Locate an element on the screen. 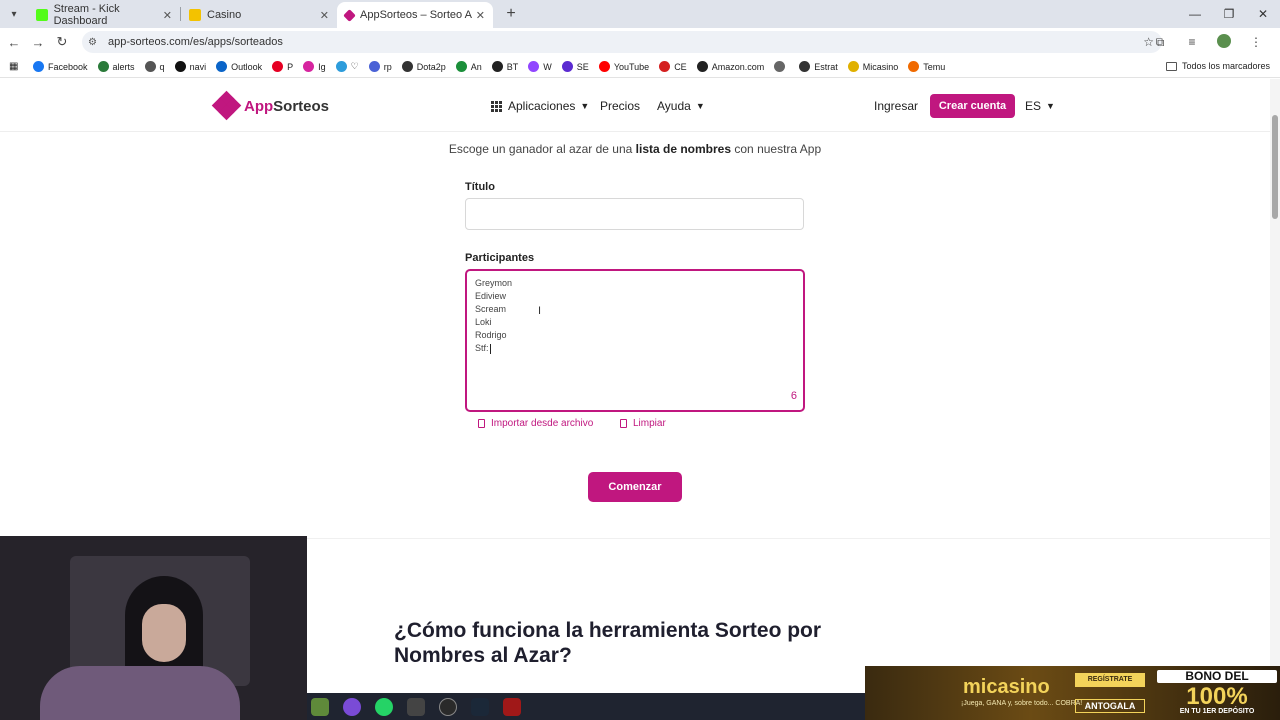 The image size is (1280, 720). participants-textarea: Greymon Ediview Scream Loki Rodrigo Stf: I 6 is located at coordinates (635, 340).